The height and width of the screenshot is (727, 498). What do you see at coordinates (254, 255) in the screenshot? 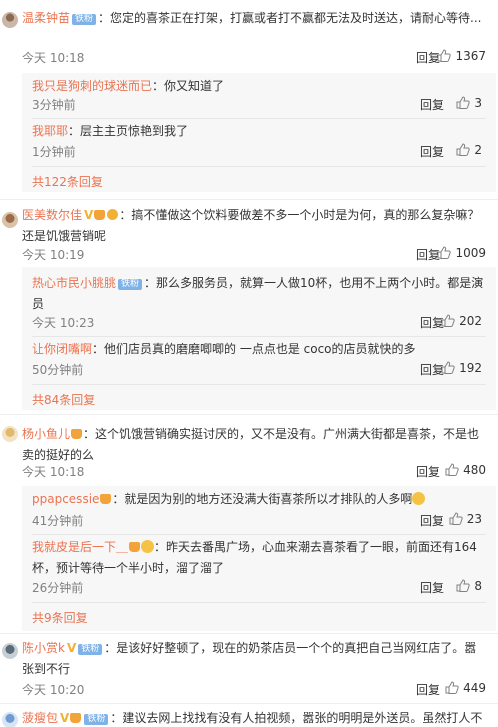
I see `comment-meta: 今天 10:19 回复 1009` at bounding box center [254, 255].